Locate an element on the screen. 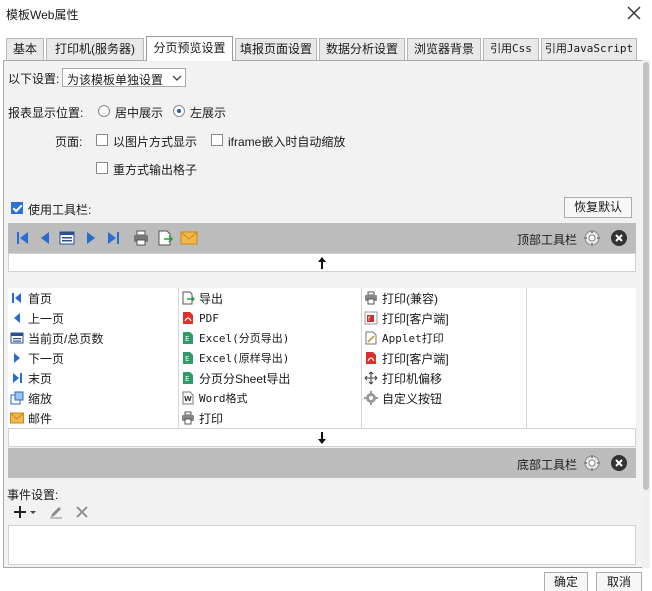 The width and height of the screenshot is (652, 591). arrow-down-icon is located at coordinates (322, 438).